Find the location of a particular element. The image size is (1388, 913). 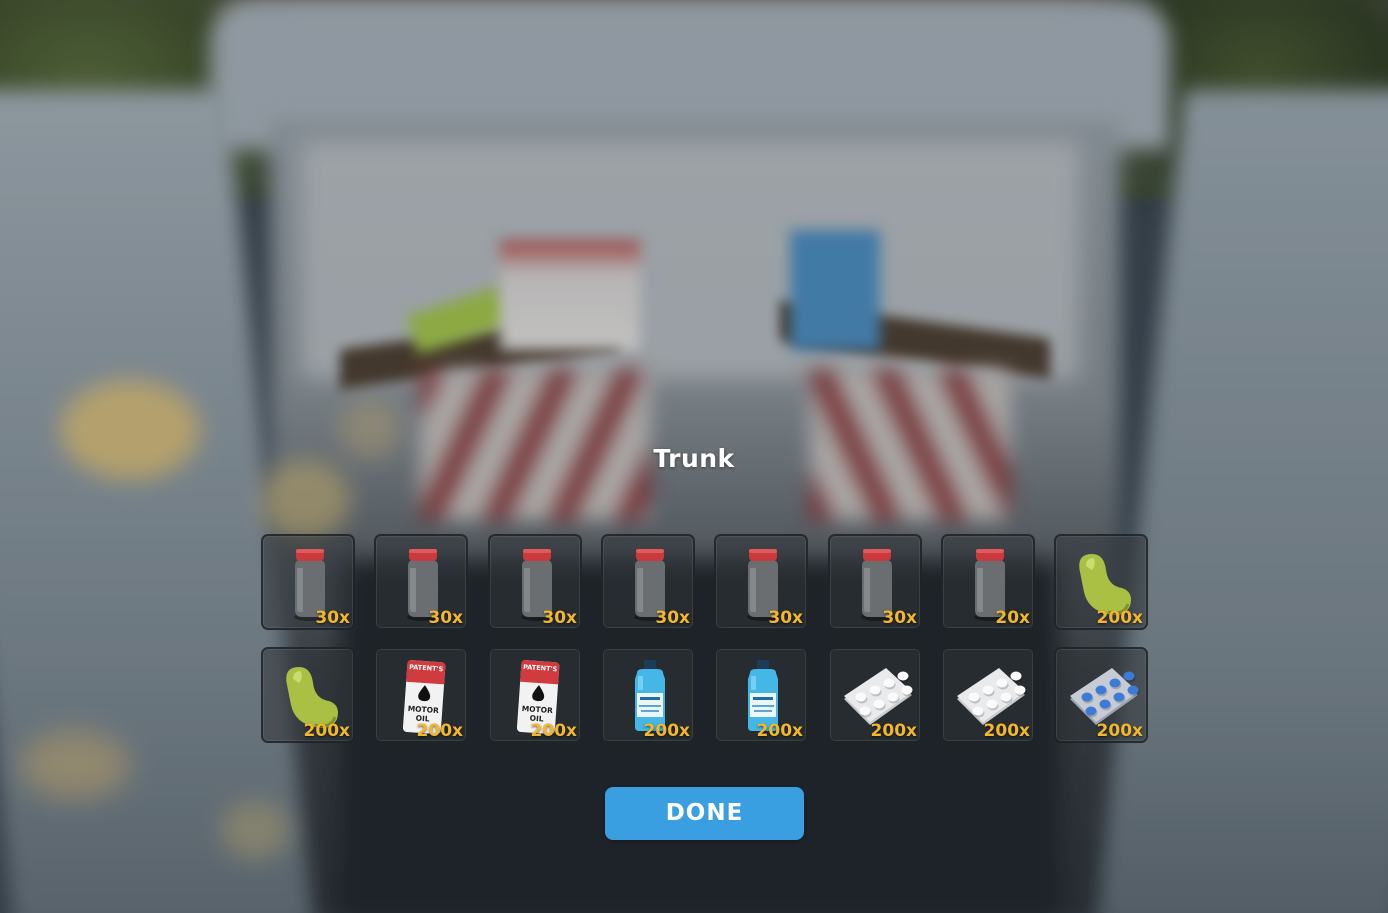

done-button: DONE is located at coordinates (704, 813).